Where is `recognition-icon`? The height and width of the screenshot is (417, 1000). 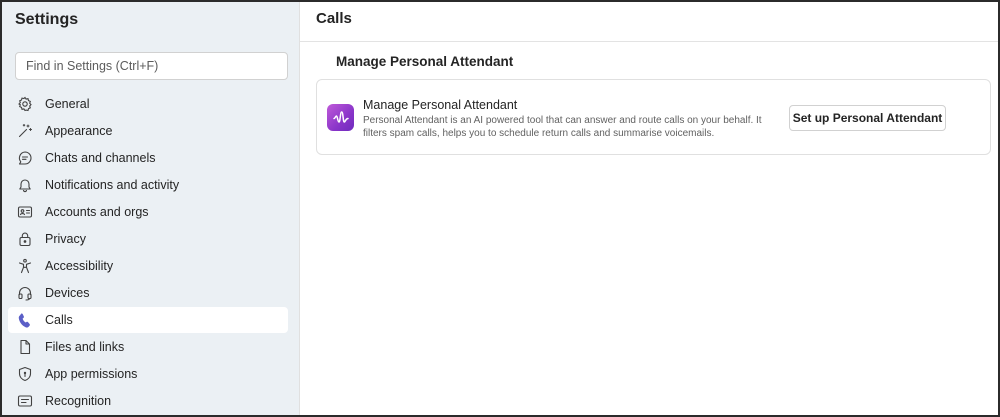
recognition-icon is located at coordinates (25, 401).